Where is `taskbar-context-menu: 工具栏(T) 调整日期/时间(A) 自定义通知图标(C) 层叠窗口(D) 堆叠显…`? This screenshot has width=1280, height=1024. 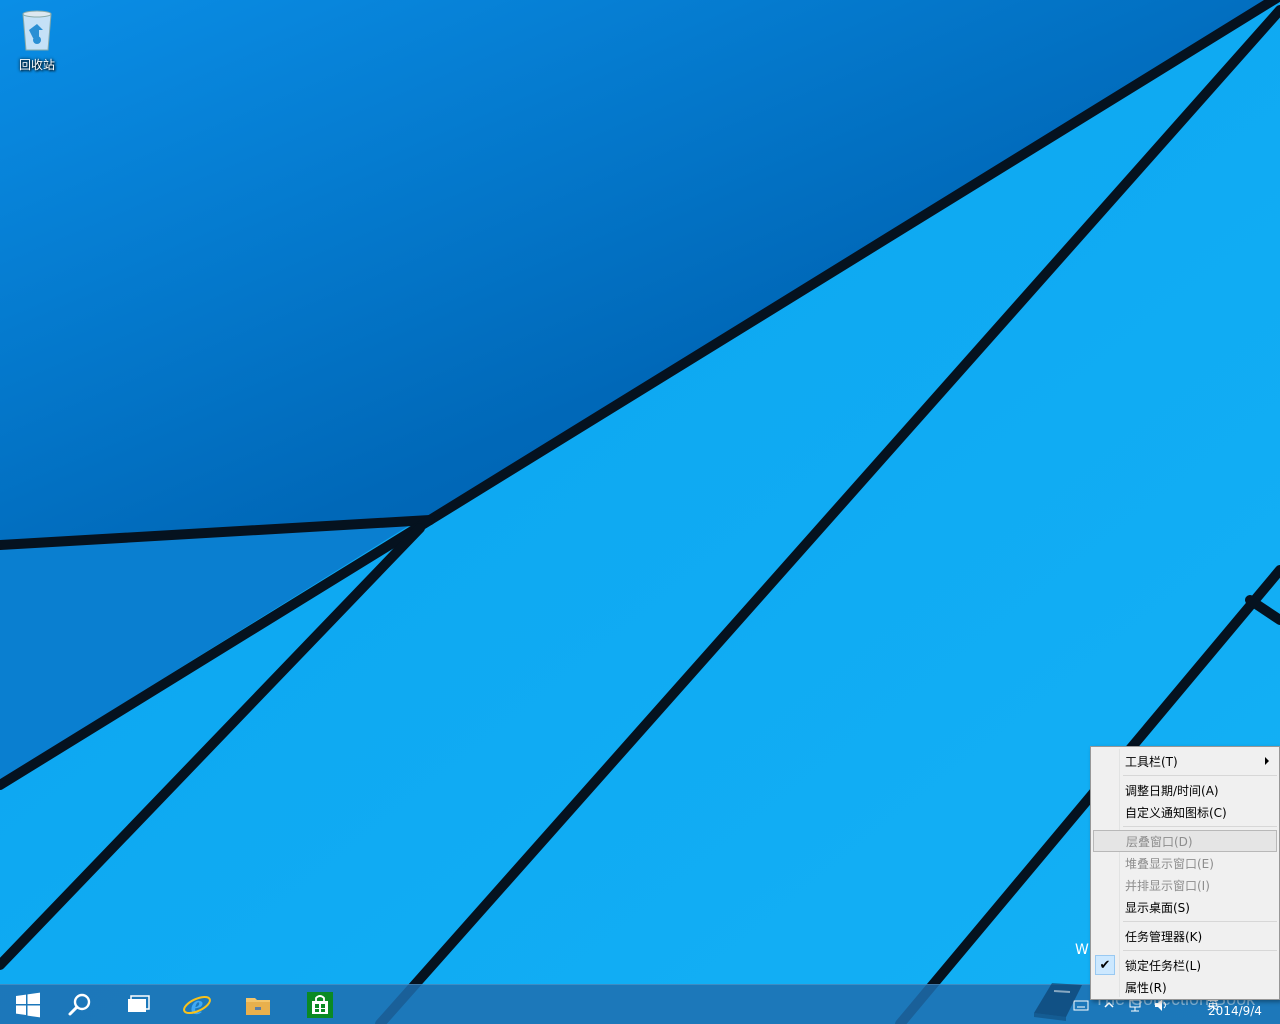
taskbar-context-menu: 工具栏(T) 调整日期/时间(A) 自定义通知图标(C) 层叠窗口(D) 堆叠显… is located at coordinates (1185, 873).